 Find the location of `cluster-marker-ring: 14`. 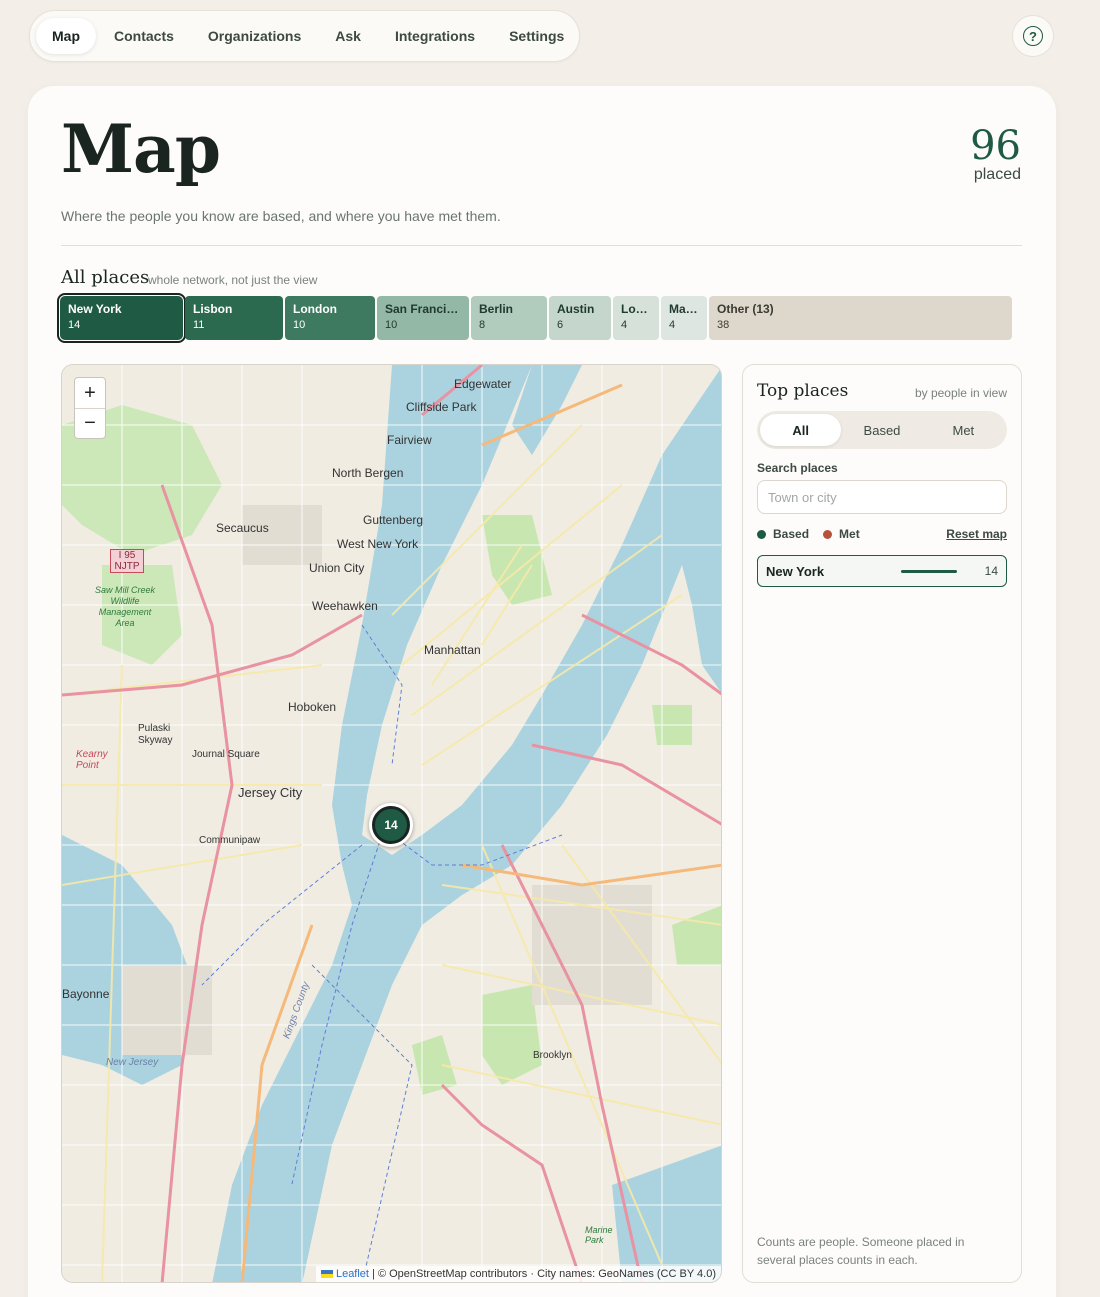

cluster-marker-ring: 14 is located at coordinates (391, 825).